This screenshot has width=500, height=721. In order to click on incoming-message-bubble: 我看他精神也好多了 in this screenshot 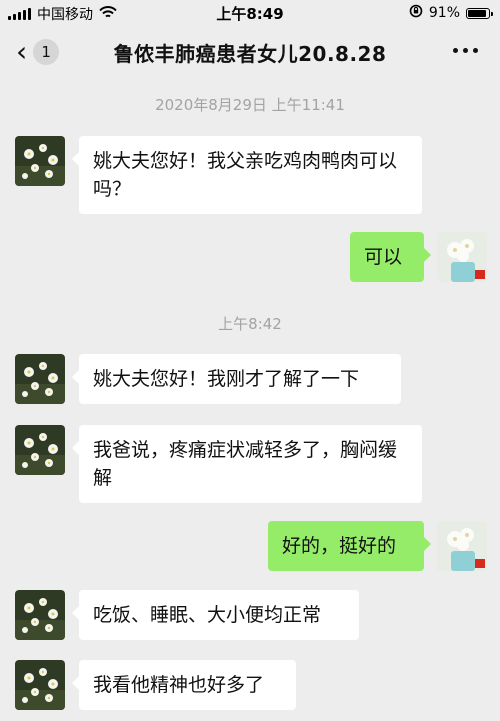, I will do `click(184, 685)`.